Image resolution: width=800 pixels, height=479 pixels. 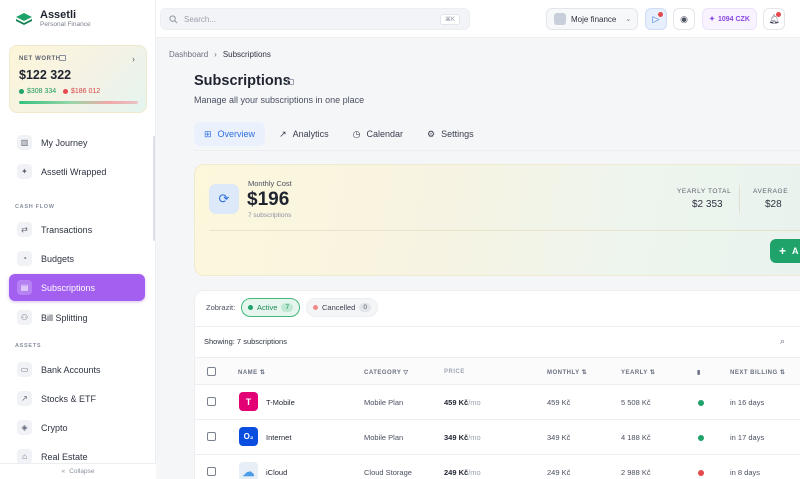 What do you see at coordinates (563, 373) in the screenshot?
I see `column-monthly-label: MONTHLY` at bounding box center [563, 373].